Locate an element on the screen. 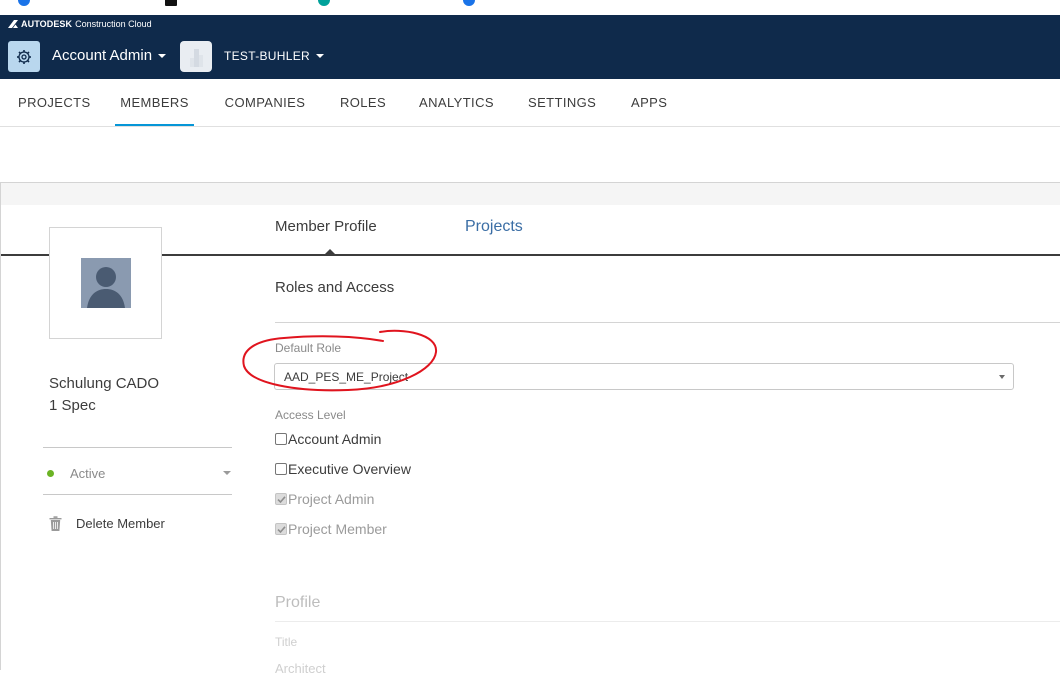  settings-gear-button is located at coordinates (24, 56).